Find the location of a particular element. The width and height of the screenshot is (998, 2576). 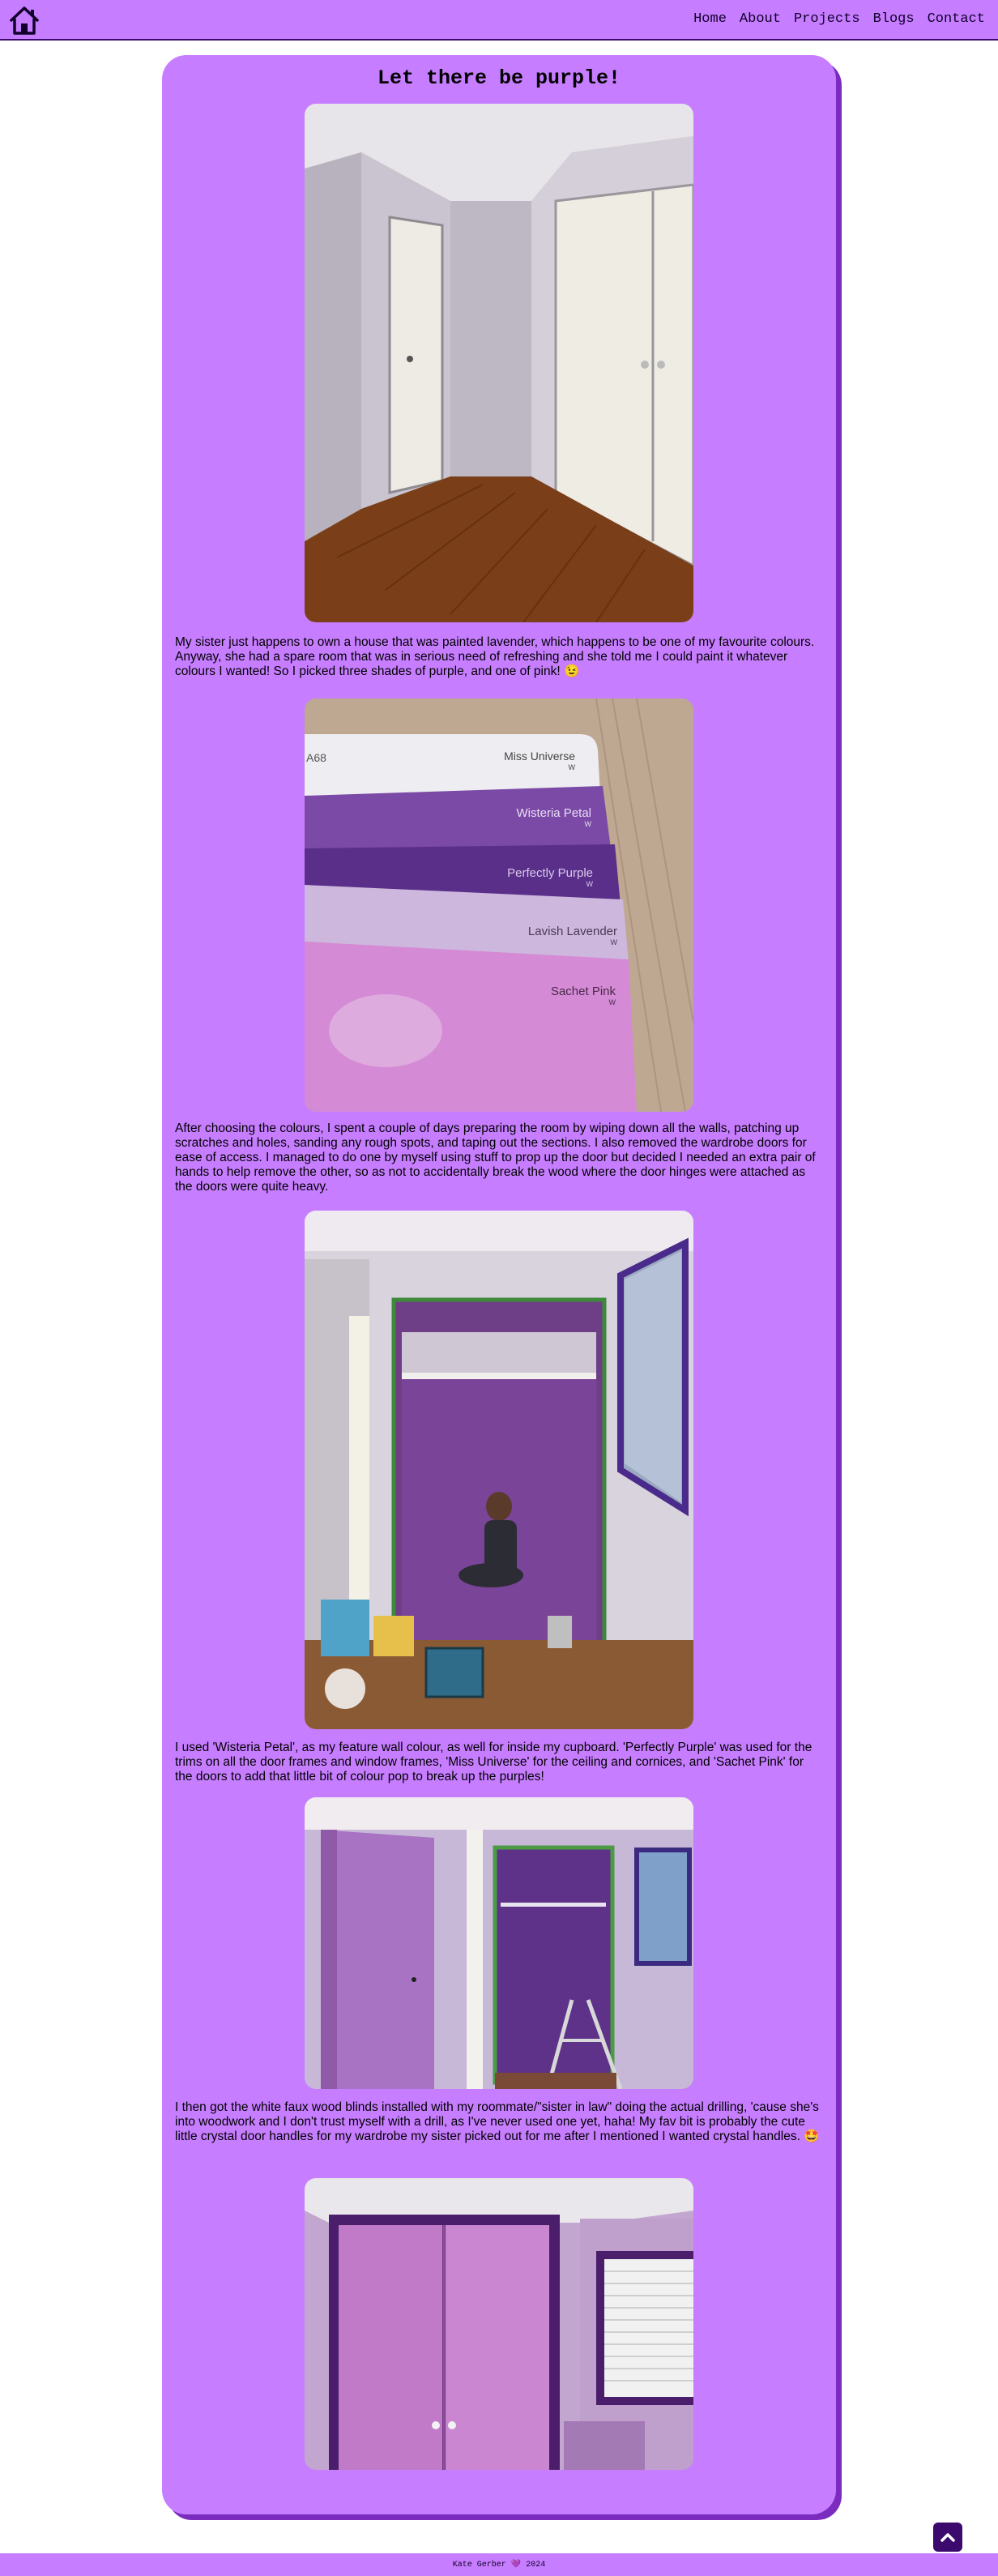

swatch-sachet-pink: Sachet Pink is located at coordinates (583, 991).